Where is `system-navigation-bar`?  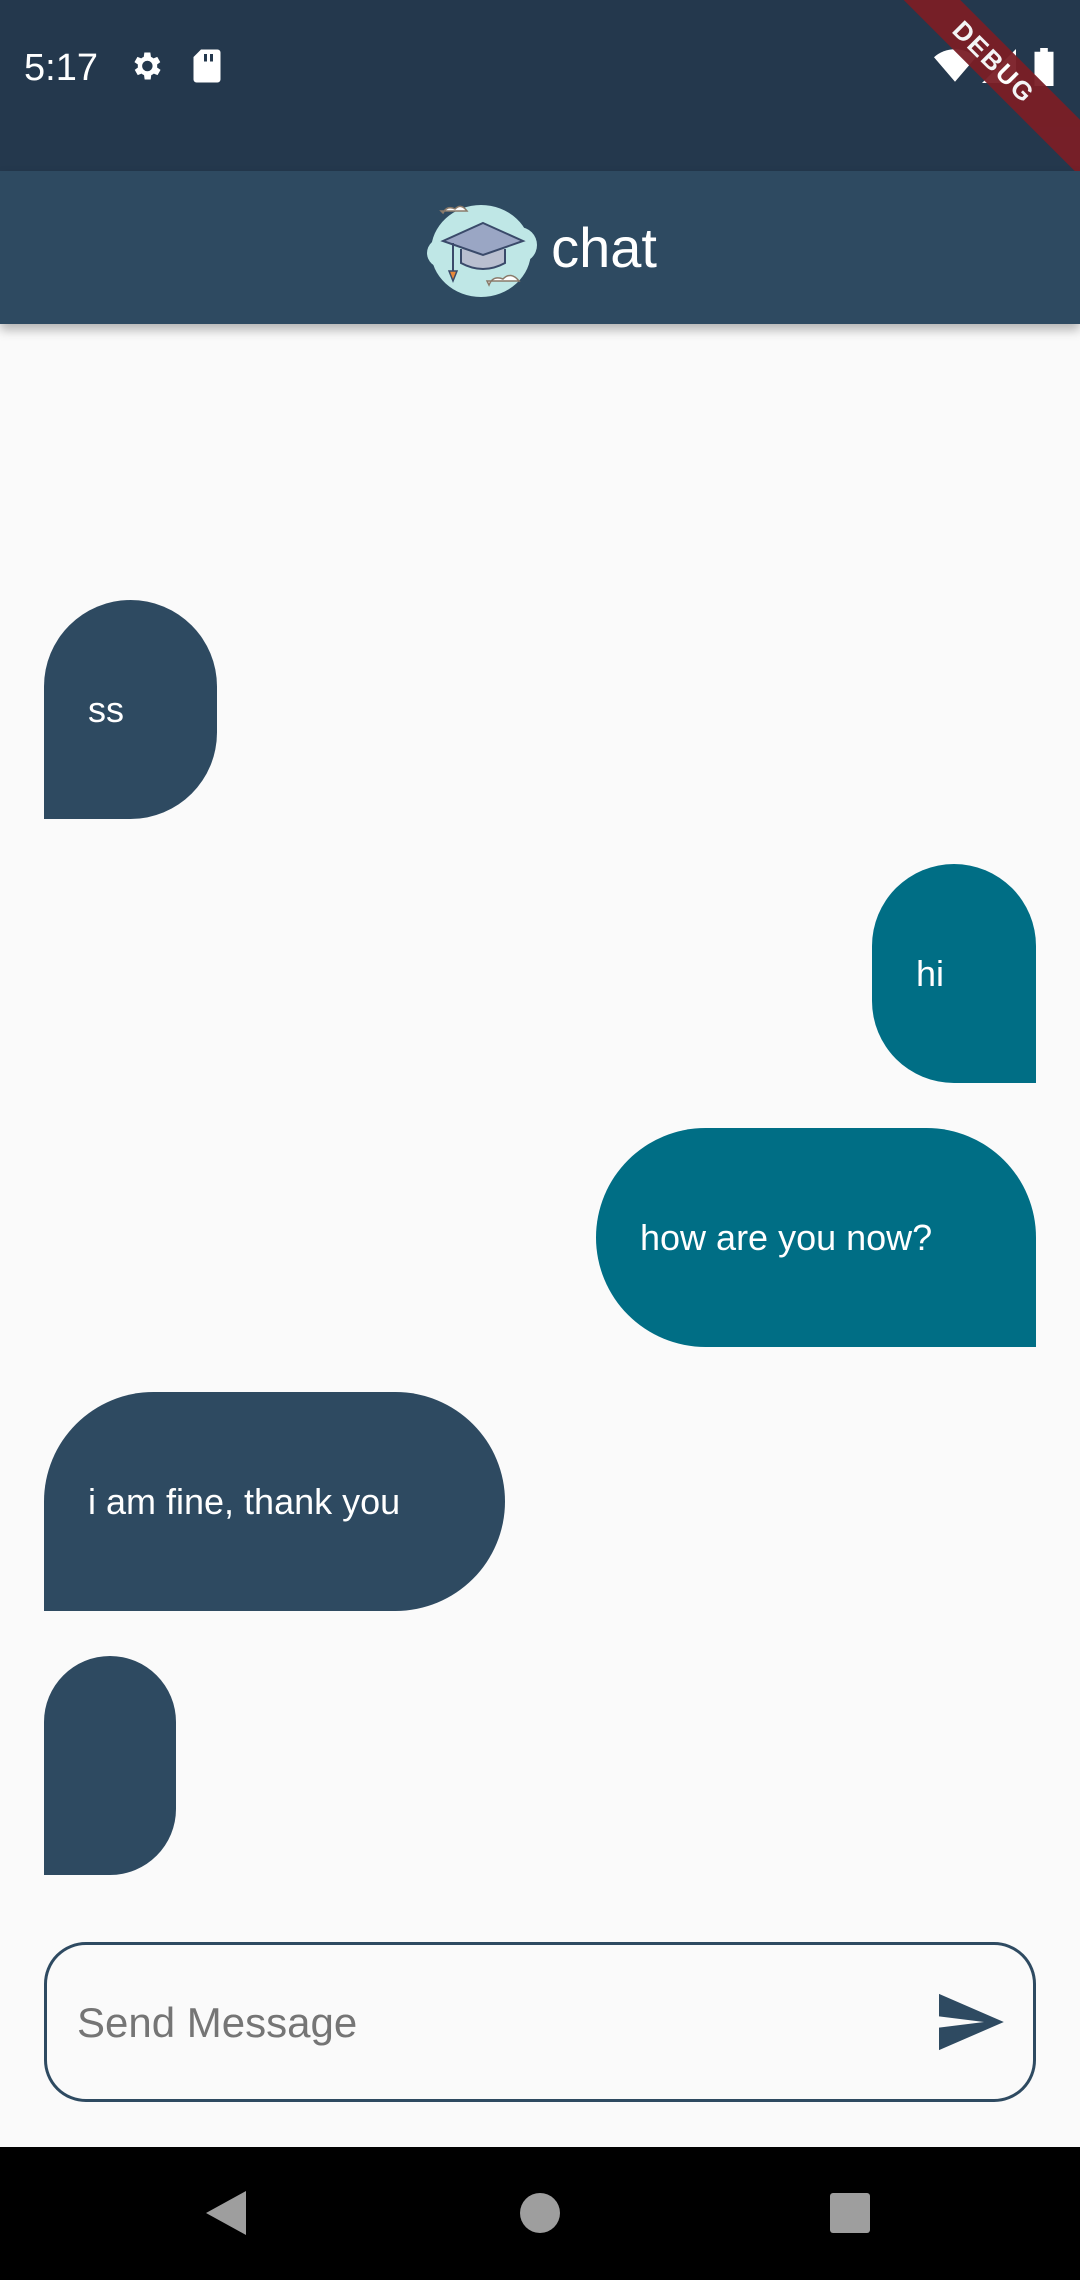
system-navigation-bar is located at coordinates (540, 2213).